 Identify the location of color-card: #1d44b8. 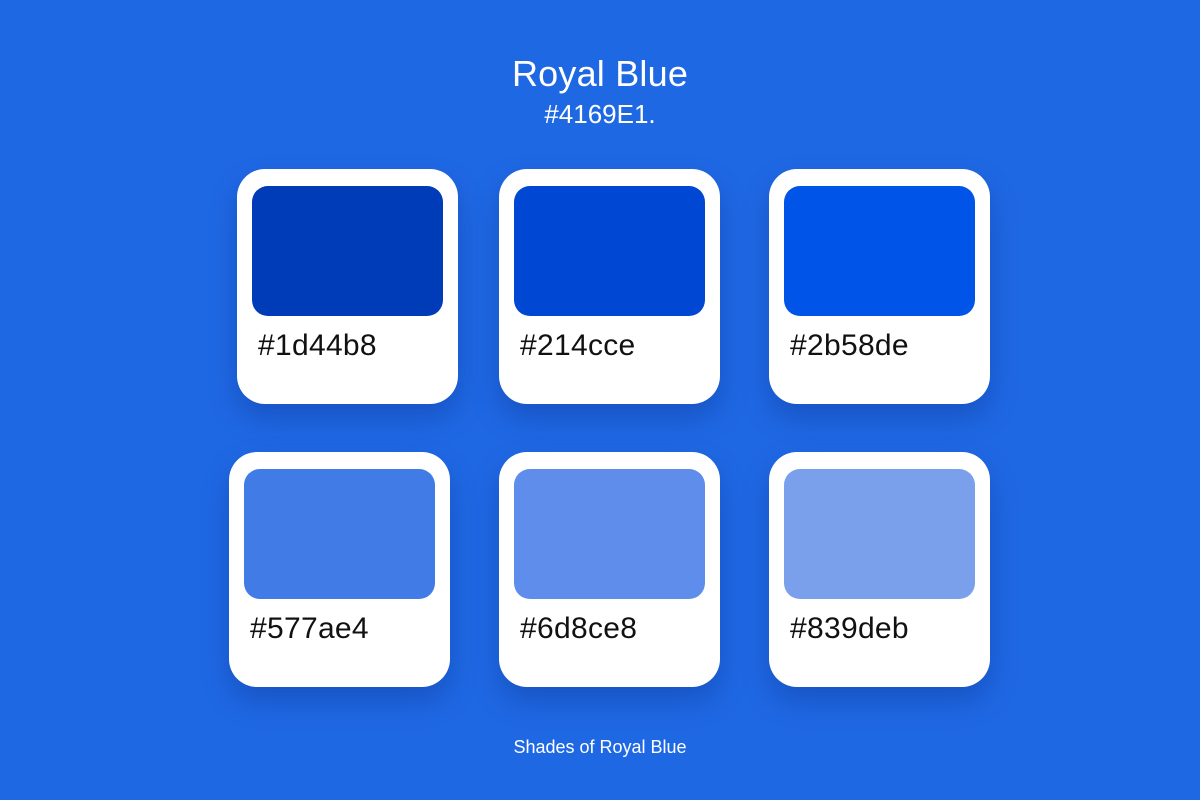
(347, 286).